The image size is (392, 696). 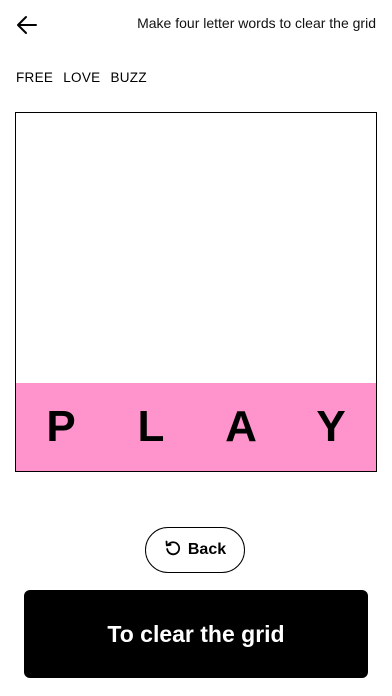 I want to click on undo-icon, so click(x=173, y=550).